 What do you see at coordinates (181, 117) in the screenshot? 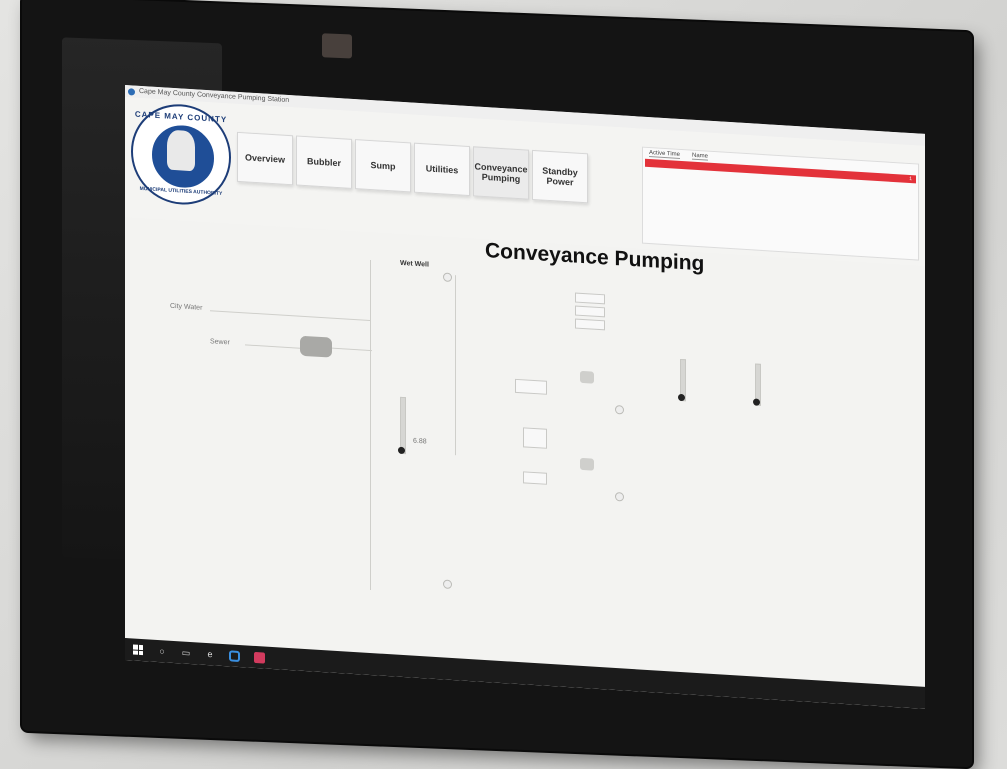
I see `logo-top-text: CAPE MAY COUNTY` at bounding box center [181, 117].